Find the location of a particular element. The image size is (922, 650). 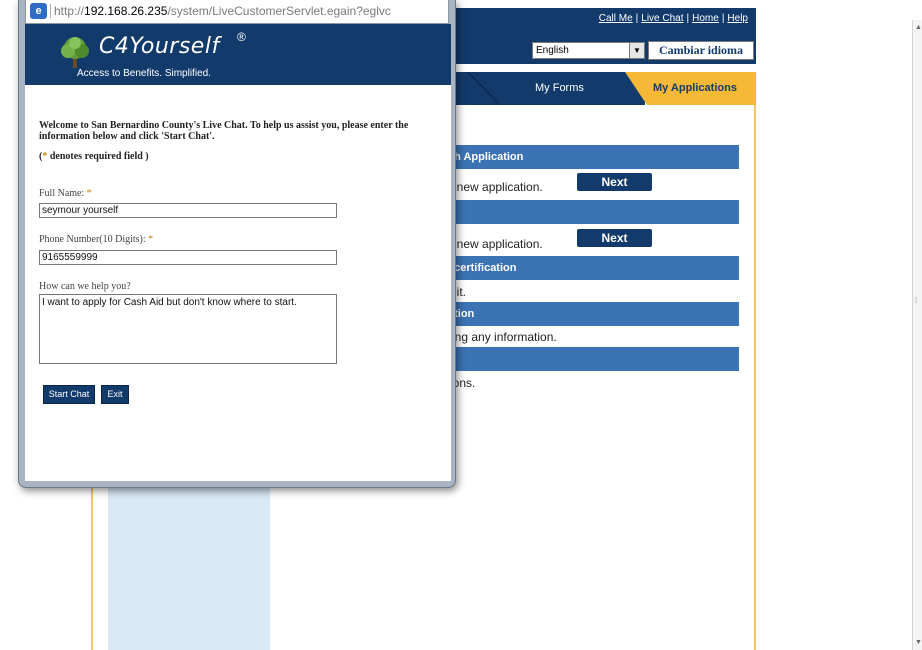

live-chat-link: Live Chat is located at coordinates (662, 18).